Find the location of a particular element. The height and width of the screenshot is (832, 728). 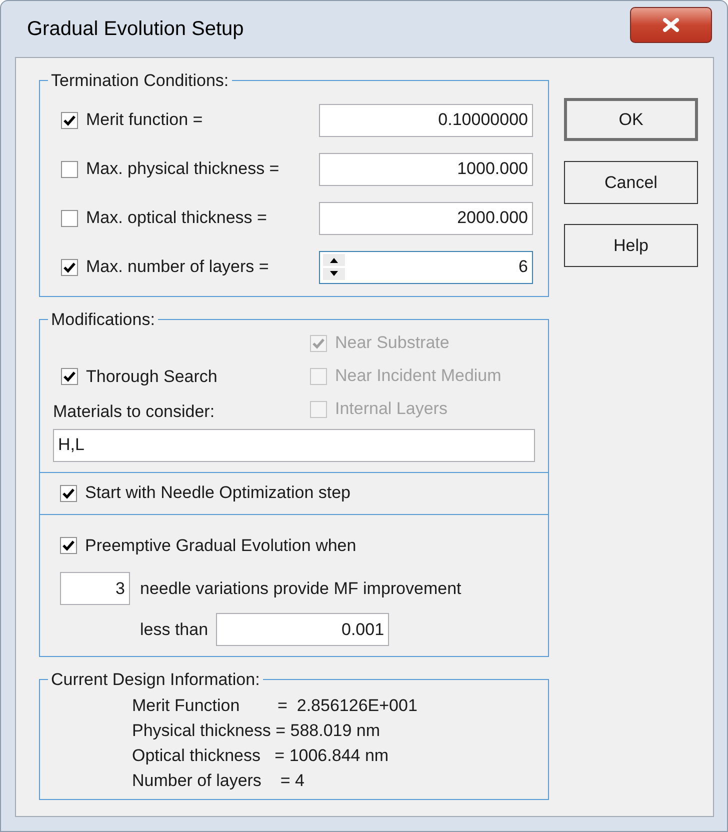

info-line: Optical thickness = 1006.844 nm is located at coordinates (261, 755).